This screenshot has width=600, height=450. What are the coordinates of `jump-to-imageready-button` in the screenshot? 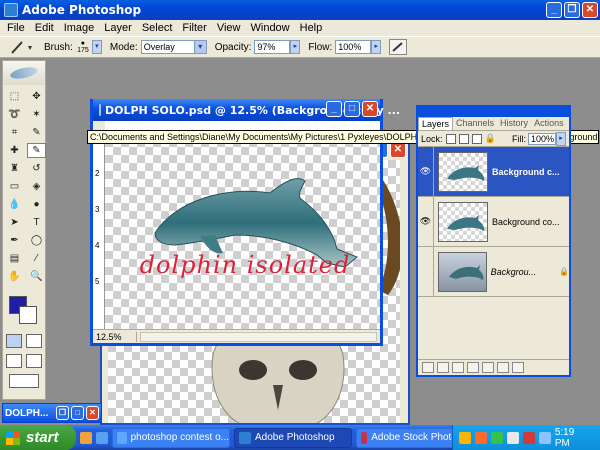 It's located at (24, 381).